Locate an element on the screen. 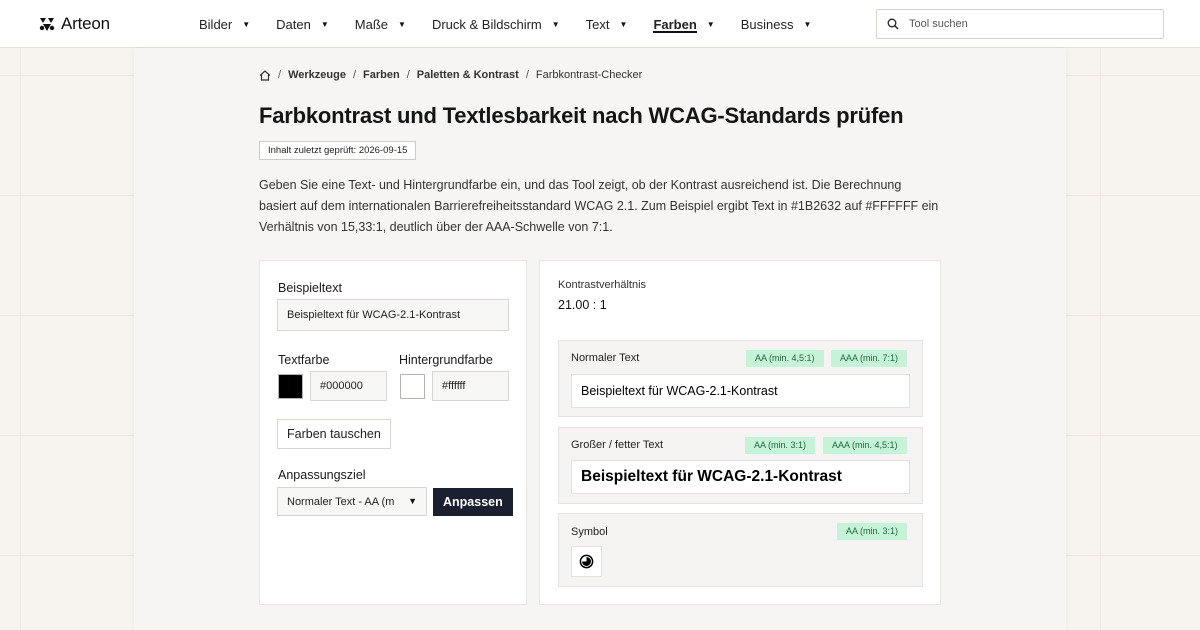  nav-item-druck-bildschirm: Druck & Bildschirm ▼ is located at coordinates (496, 24).